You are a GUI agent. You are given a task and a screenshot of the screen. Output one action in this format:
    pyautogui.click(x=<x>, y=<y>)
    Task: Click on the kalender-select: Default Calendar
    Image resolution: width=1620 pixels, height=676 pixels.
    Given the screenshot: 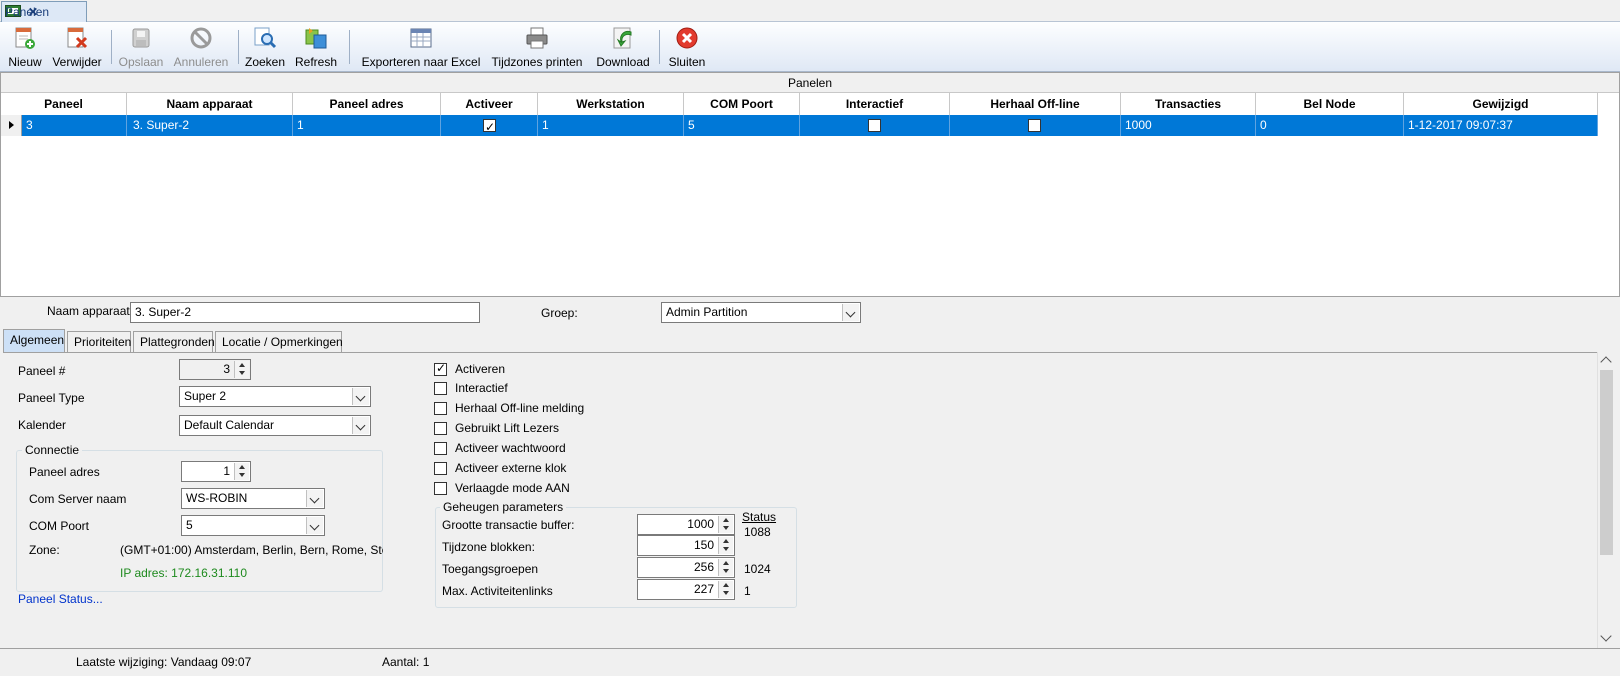 What is the action you would take?
    pyautogui.click(x=275, y=425)
    